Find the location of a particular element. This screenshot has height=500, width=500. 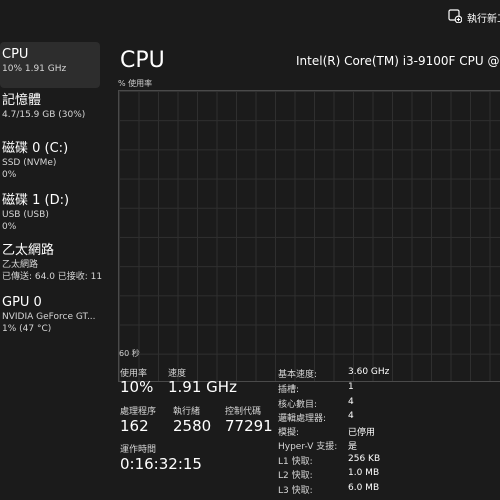

sidebar-item-detail: 乙太網路 is located at coordinates (20, 265).